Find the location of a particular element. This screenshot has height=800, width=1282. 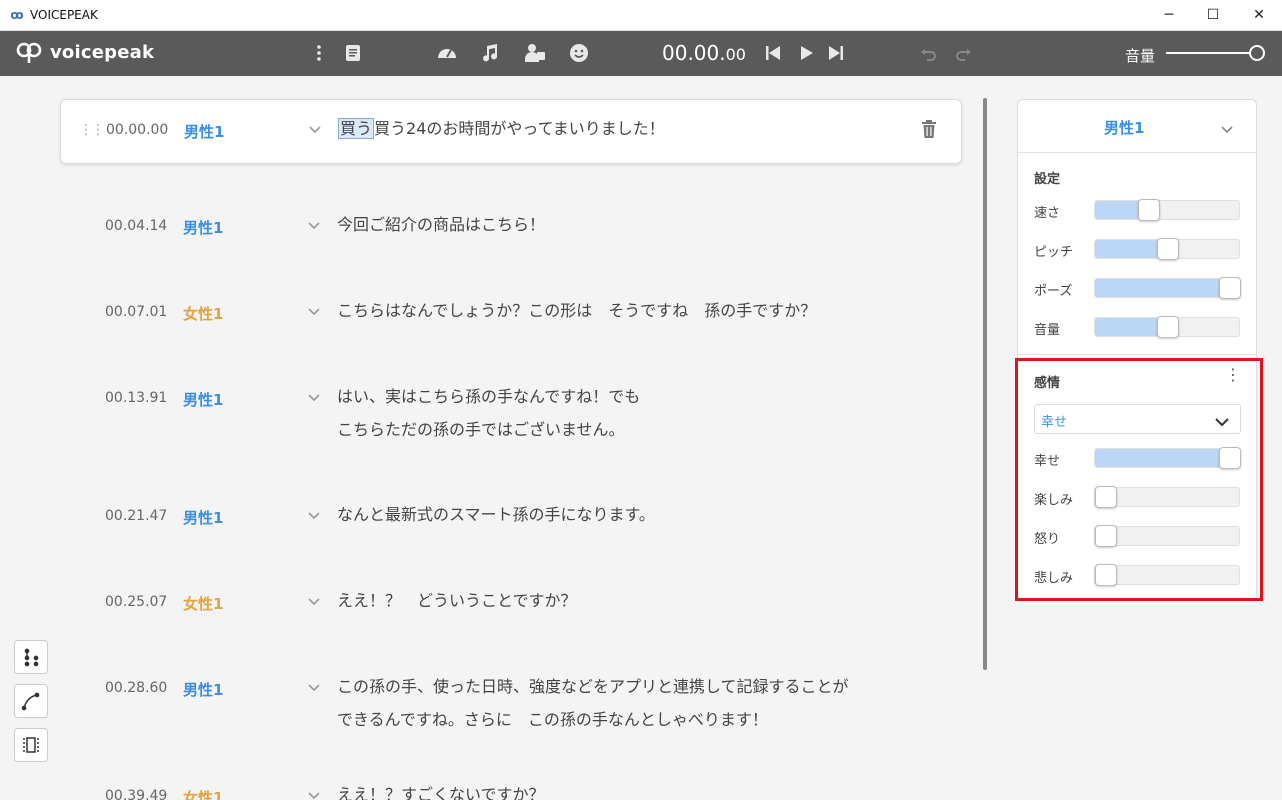

row-timestamp: 00.21.47 is located at coordinates (136, 516).